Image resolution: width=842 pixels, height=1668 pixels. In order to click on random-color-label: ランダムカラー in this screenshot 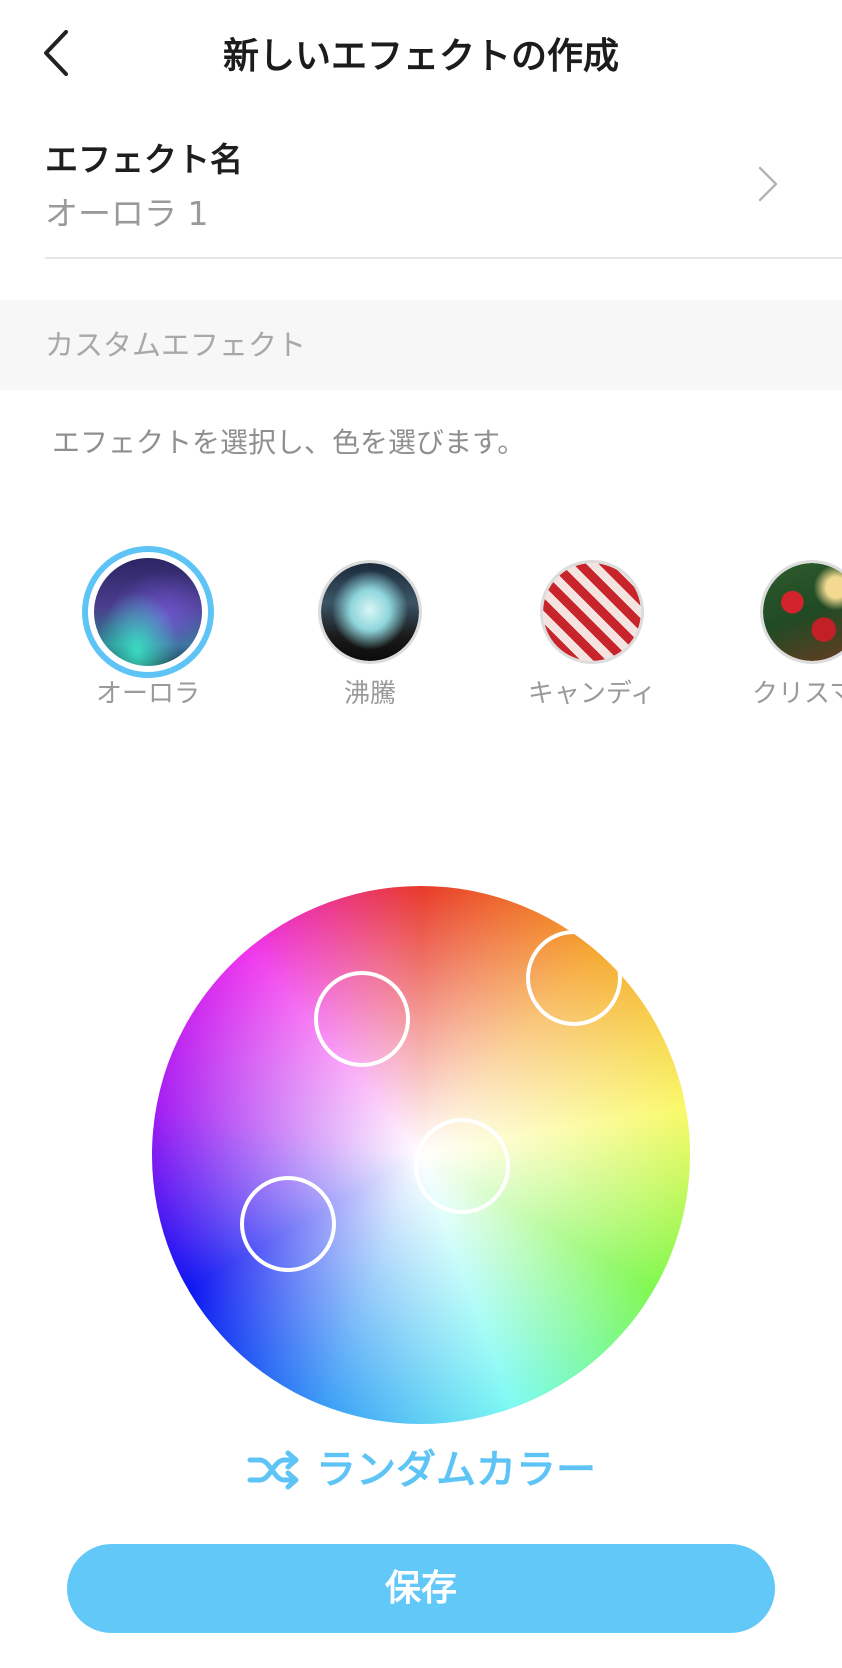, I will do `click(456, 1470)`.